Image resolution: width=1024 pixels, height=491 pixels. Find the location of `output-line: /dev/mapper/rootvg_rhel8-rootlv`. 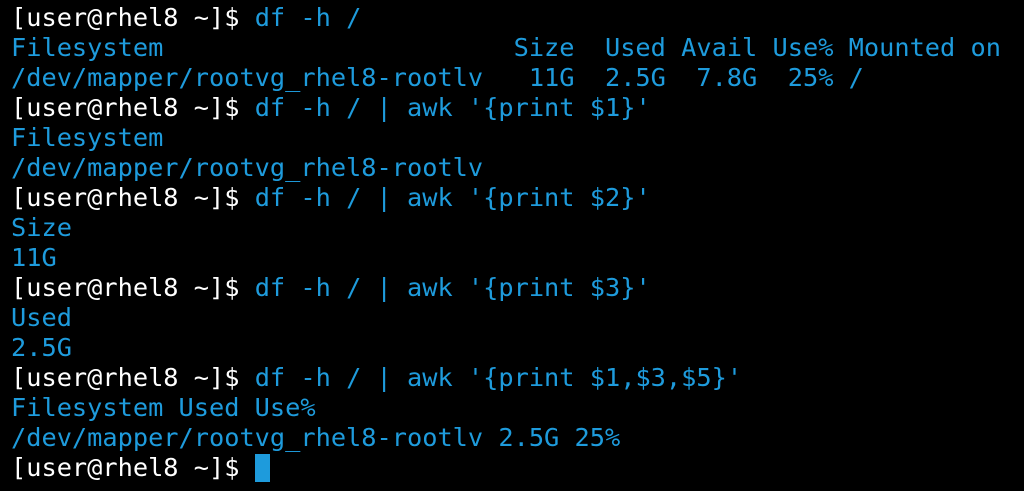

output-line: /dev/mapper/rootvg_rhel8-rootlv is located at coordinates (247, 167).